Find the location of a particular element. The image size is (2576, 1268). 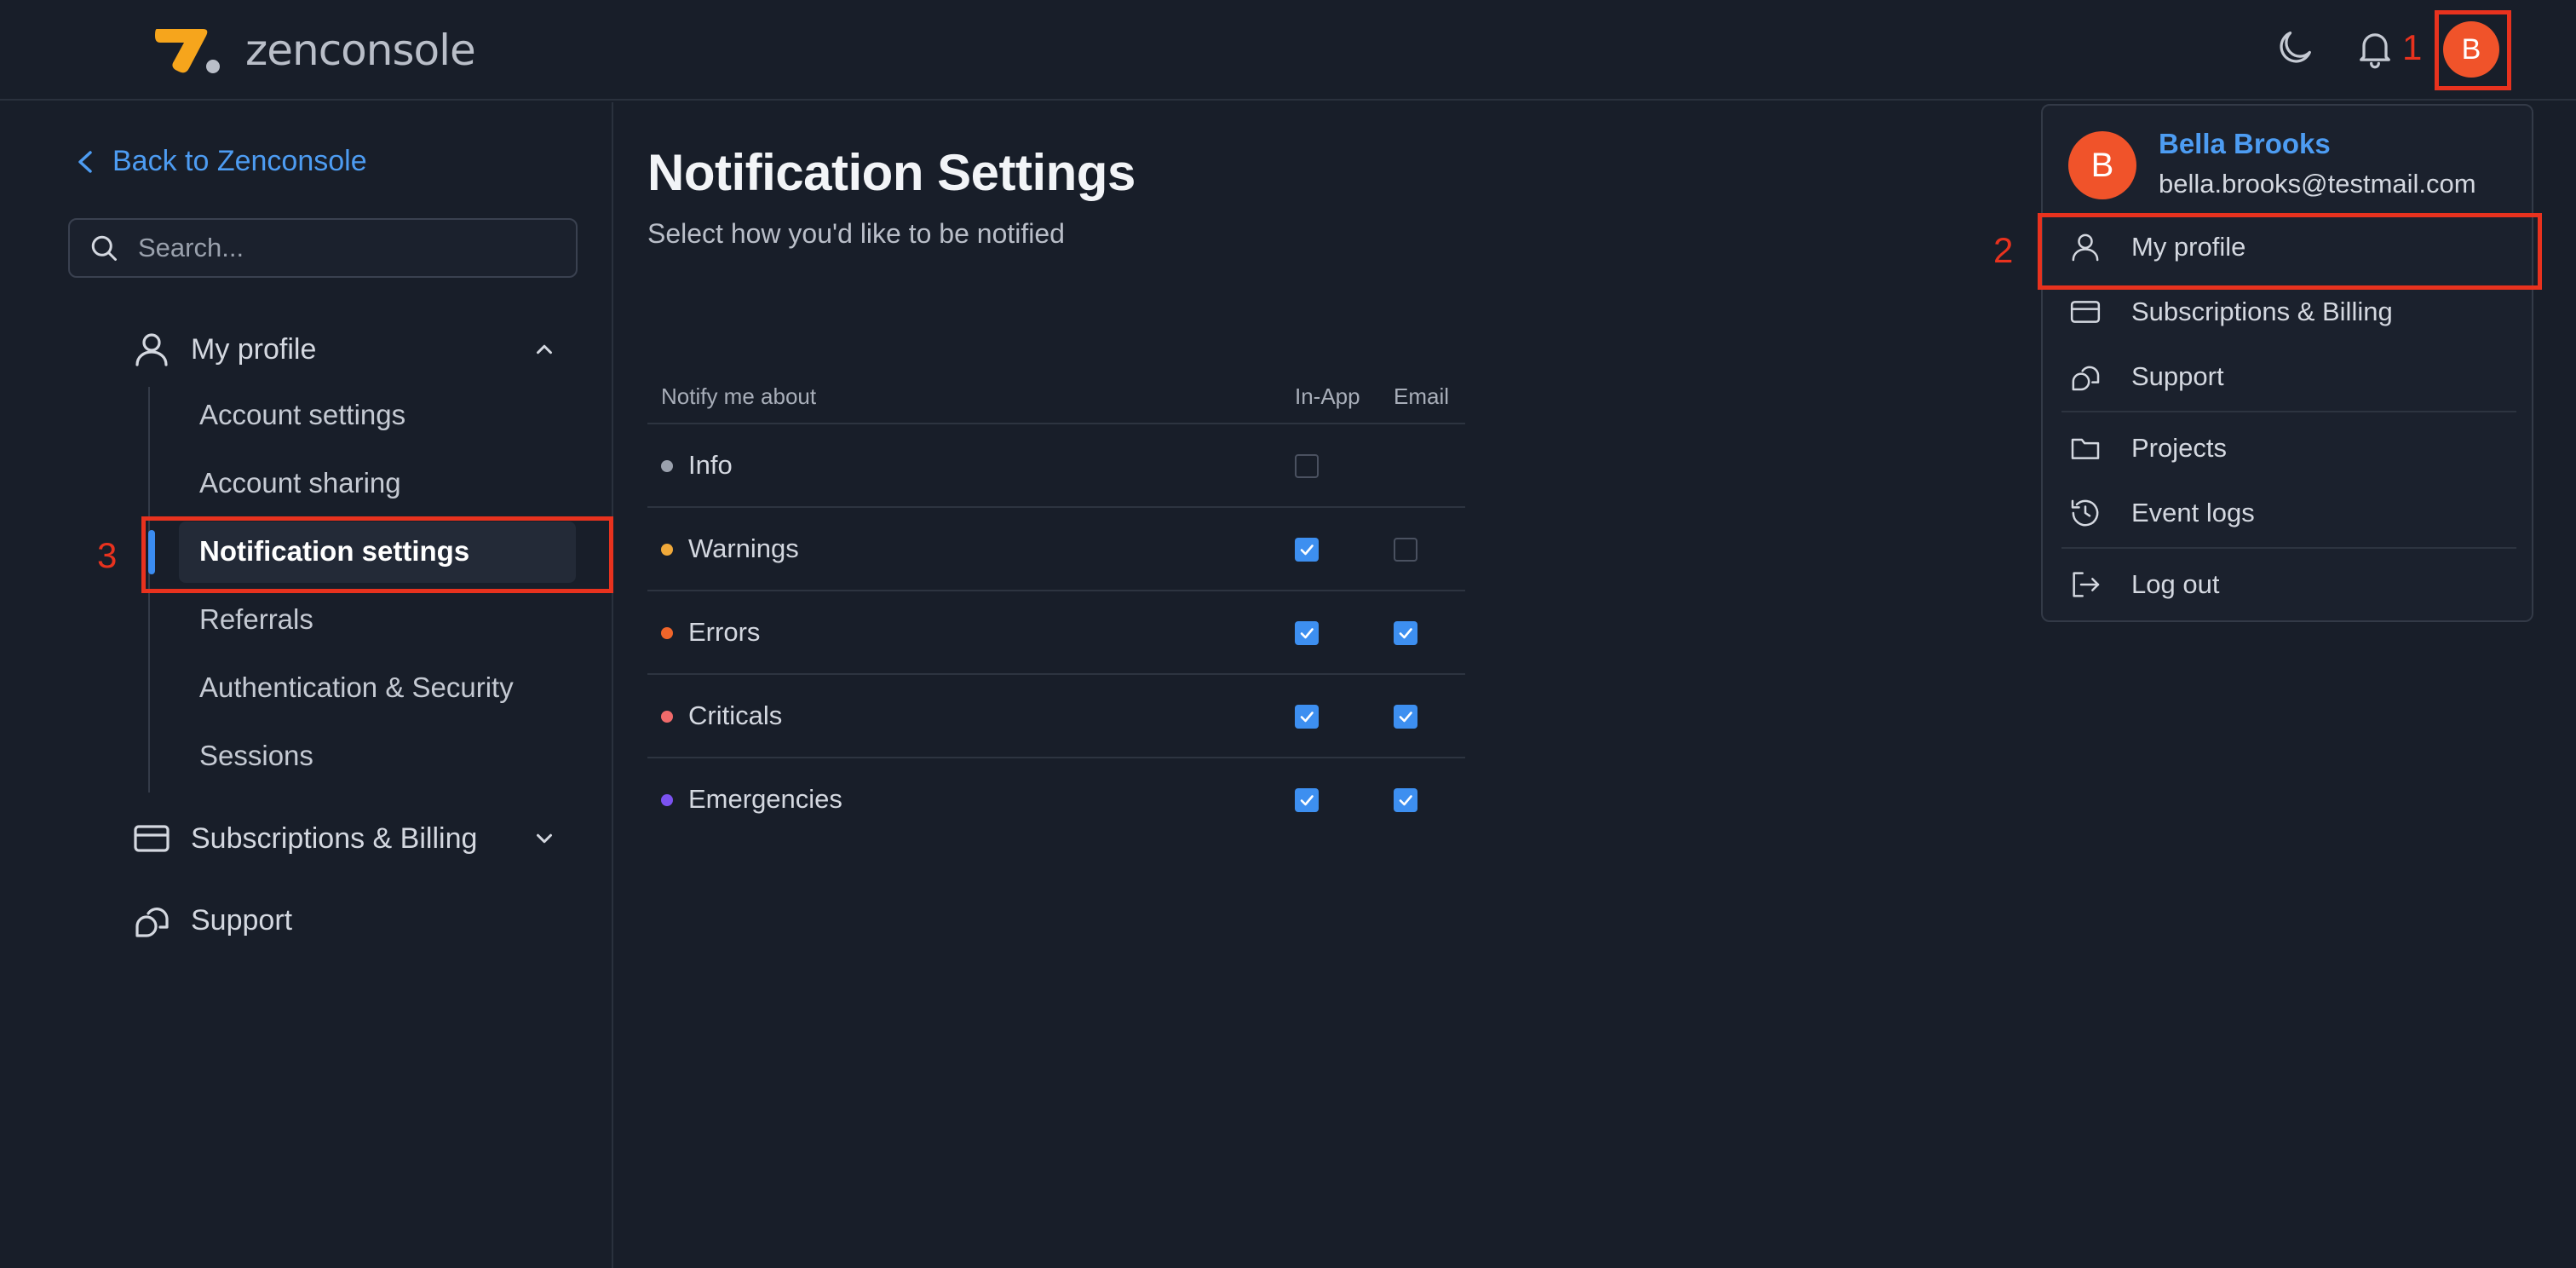

logout-icon is located at coordinates (2086, 584).